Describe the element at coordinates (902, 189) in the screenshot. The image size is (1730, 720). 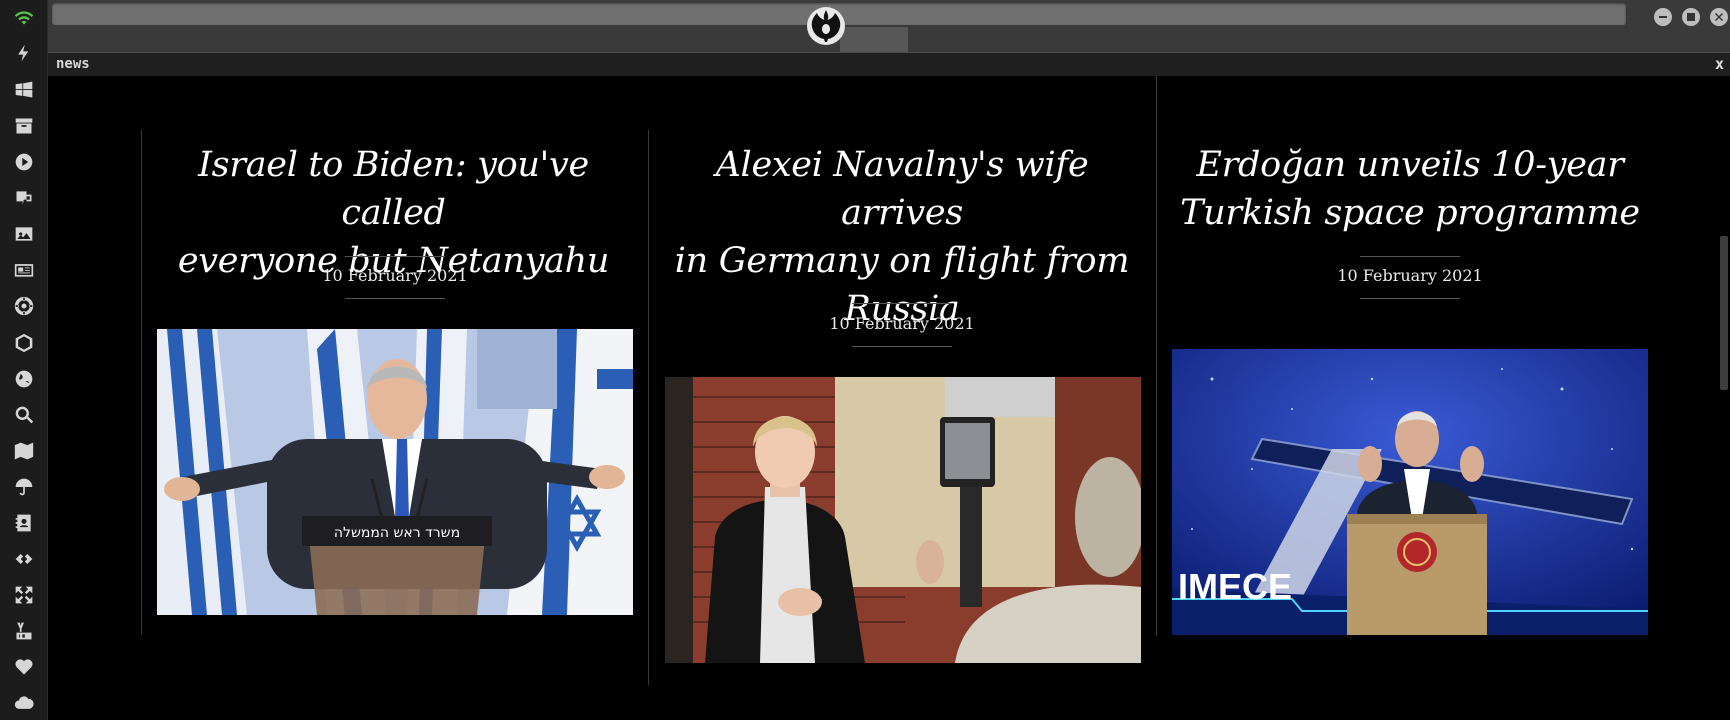
I see `headline-line: Alexei Navalny's wife arrives` at that location.